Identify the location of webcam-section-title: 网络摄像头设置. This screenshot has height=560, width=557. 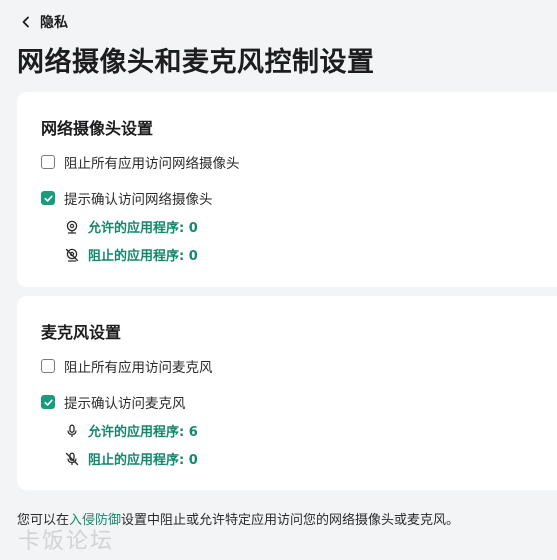
(97, 128).